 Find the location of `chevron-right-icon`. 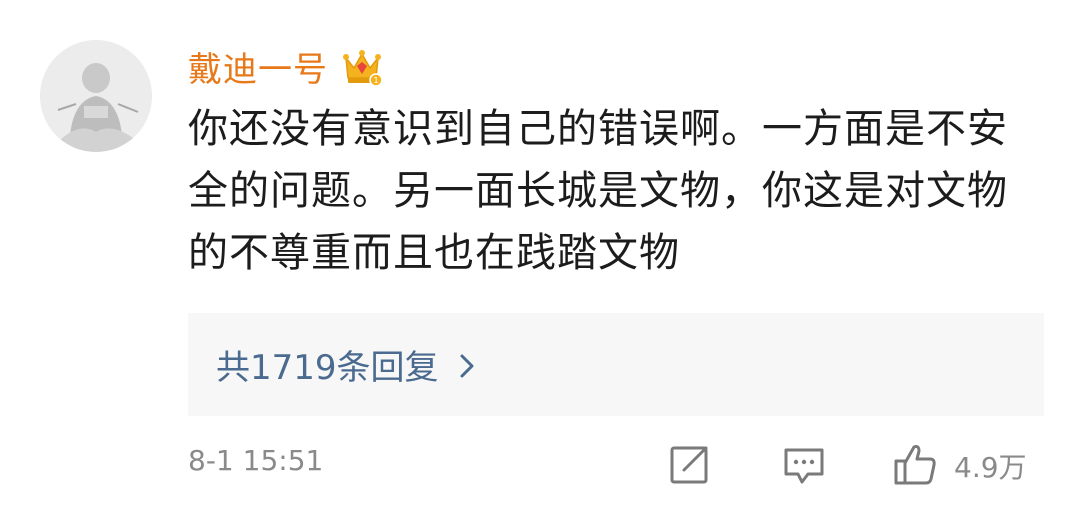

chevron-right-icon is located at coordinates (467, 365).